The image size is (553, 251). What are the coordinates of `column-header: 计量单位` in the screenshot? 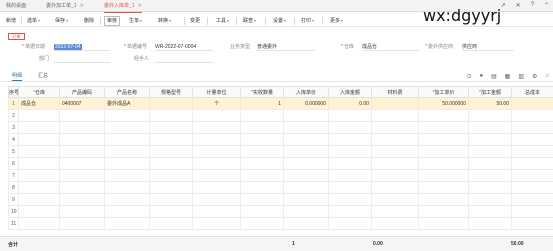 It's located at (216, 92).